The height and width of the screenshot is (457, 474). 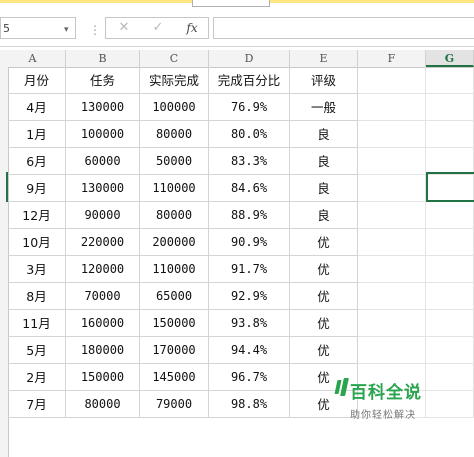 I want to click on formula-input, so click(x=343, y=28).